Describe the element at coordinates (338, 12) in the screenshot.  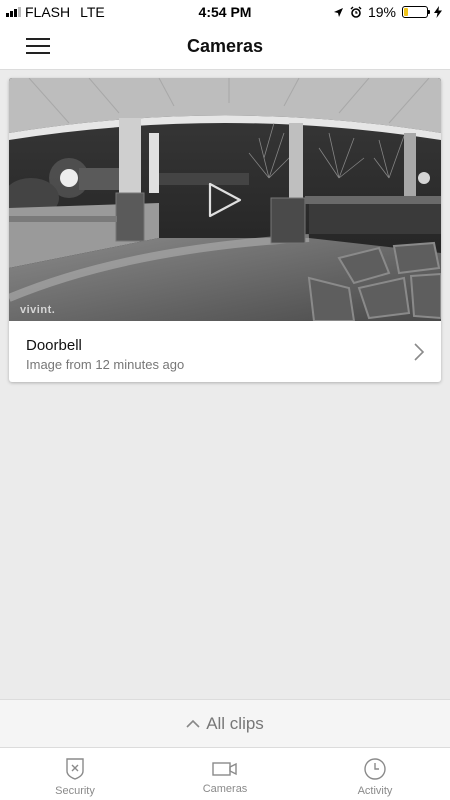
I see `location-arrow-icon` at that location.